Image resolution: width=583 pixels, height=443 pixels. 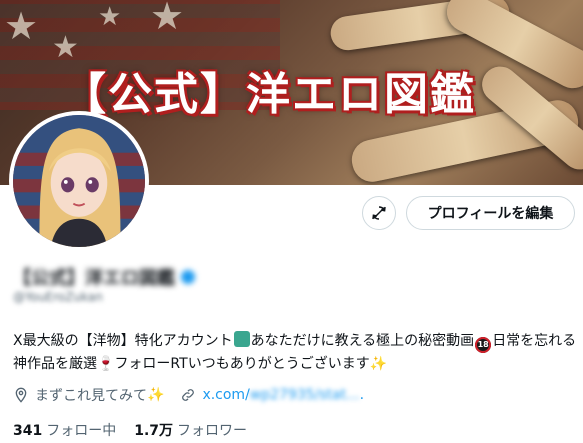 I want to click on user-handle: @YouEroZukan, so click(x=58, y=297).